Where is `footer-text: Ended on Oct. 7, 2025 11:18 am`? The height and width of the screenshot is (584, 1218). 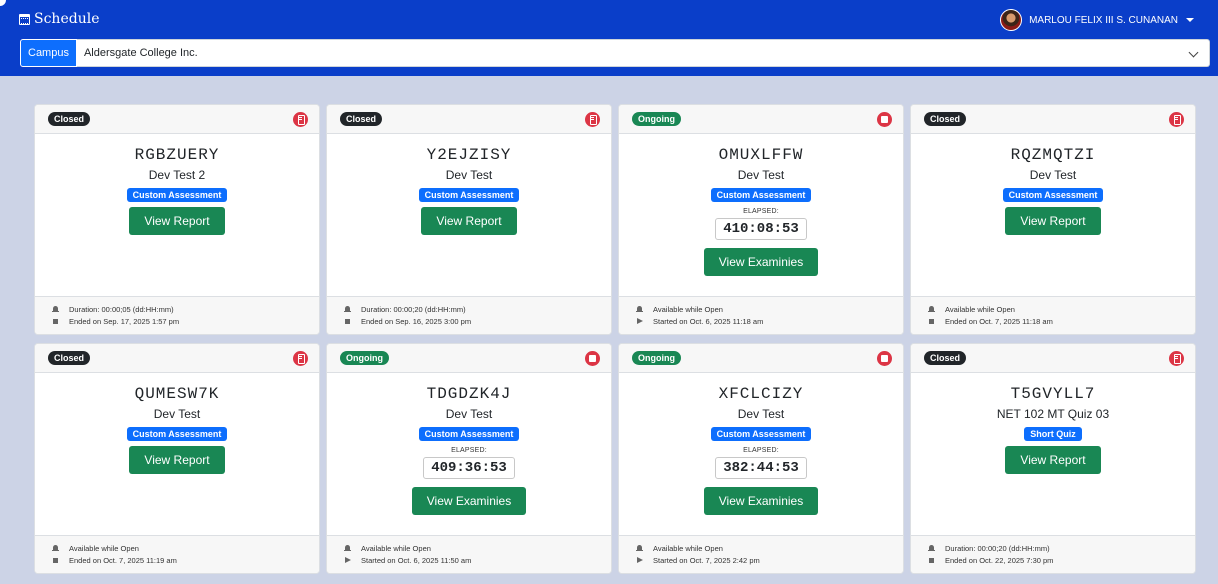
footer-text: Ended on Oct. 7, 2025 11:18 am is located at coordinates (999, 321).